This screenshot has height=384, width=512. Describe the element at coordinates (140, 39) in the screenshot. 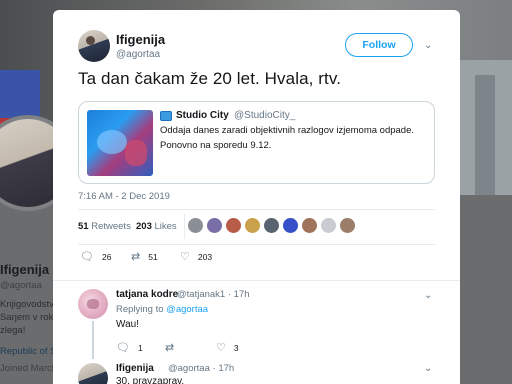

I see `author-name: Ifigenija` at that location.